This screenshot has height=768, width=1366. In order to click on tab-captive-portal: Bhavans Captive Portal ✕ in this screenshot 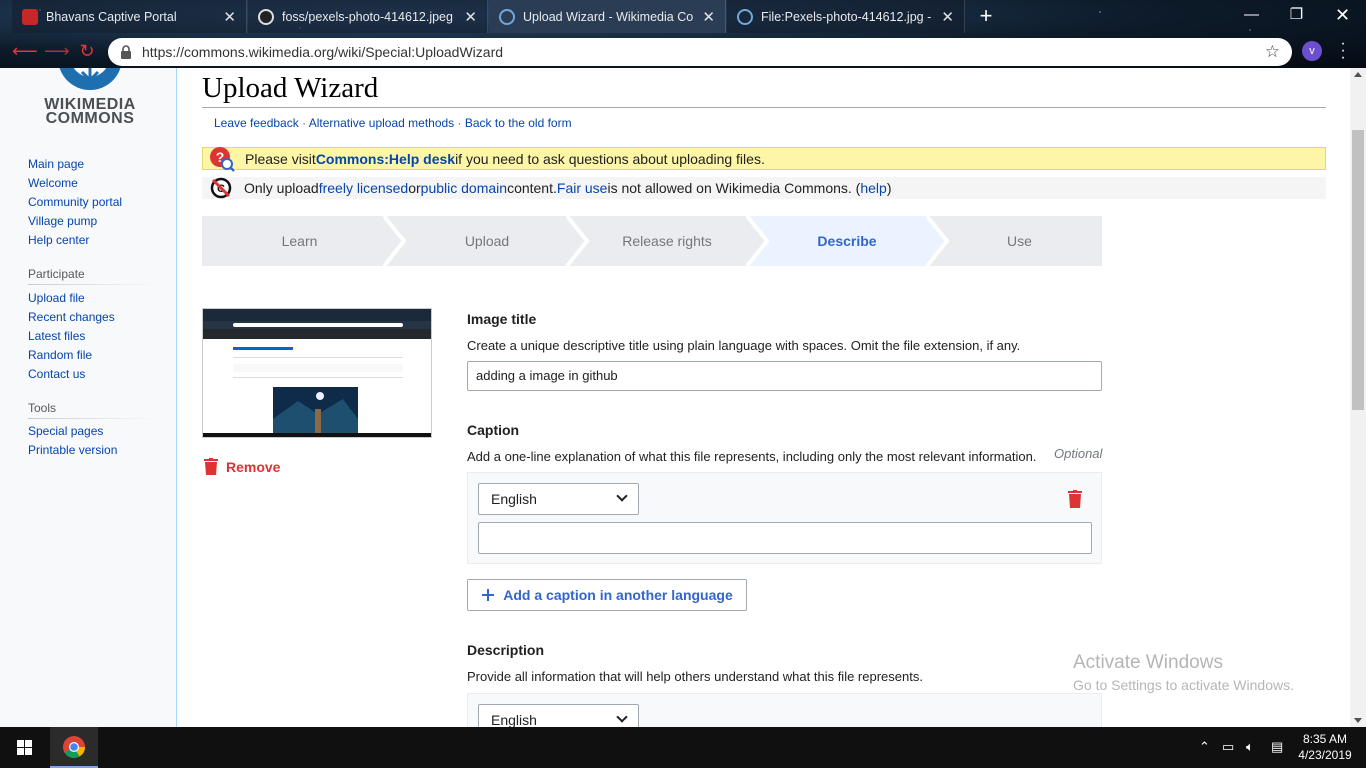, I will do `click(129, 16)`.